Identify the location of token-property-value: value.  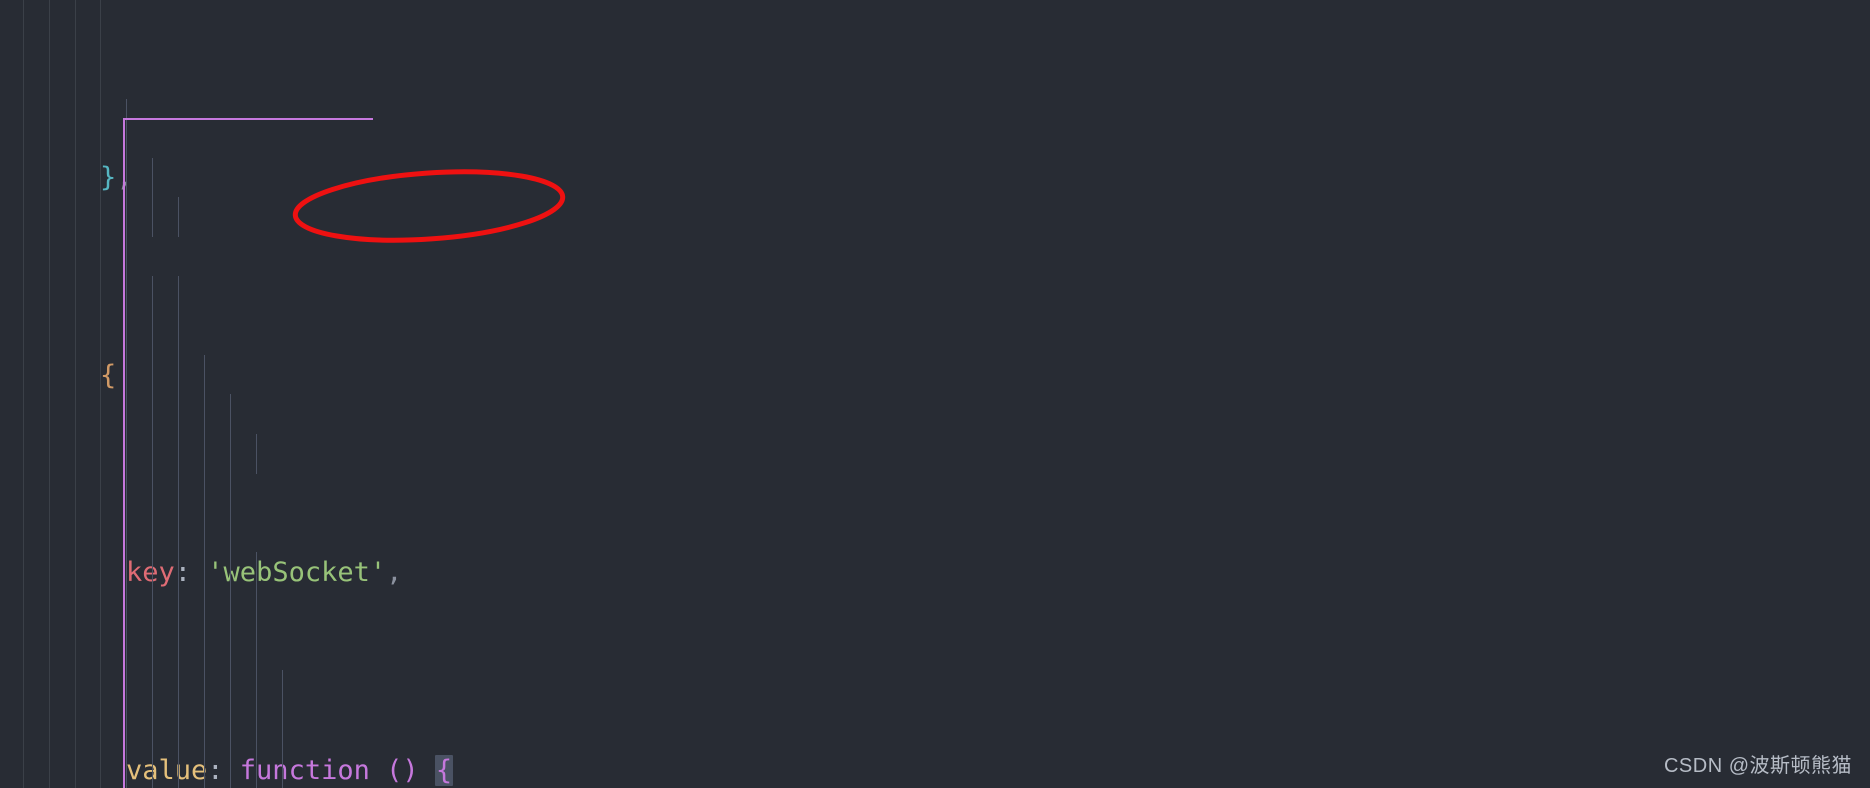
(167, 770).